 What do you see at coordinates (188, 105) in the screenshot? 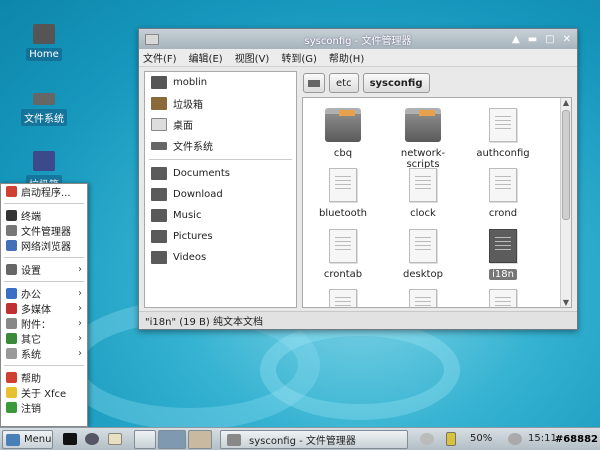
I see `sidebar-item-label: 垃圾箱` at bounding box center [188, 105].